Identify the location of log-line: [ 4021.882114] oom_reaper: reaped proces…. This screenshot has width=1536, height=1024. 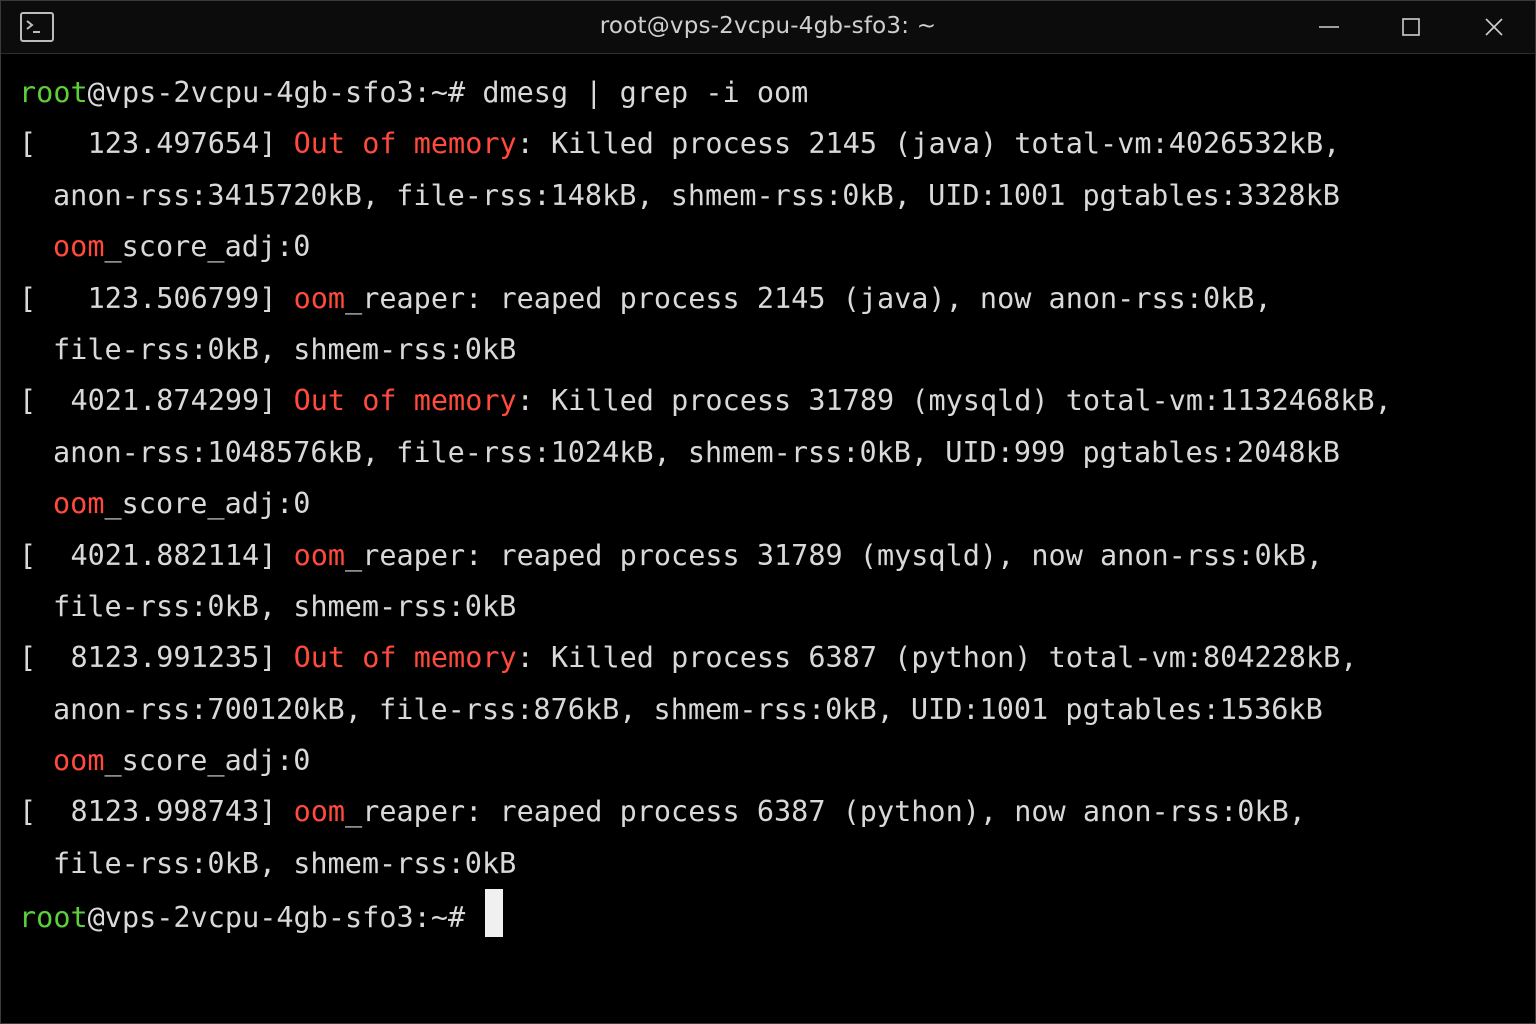
(772, 555).